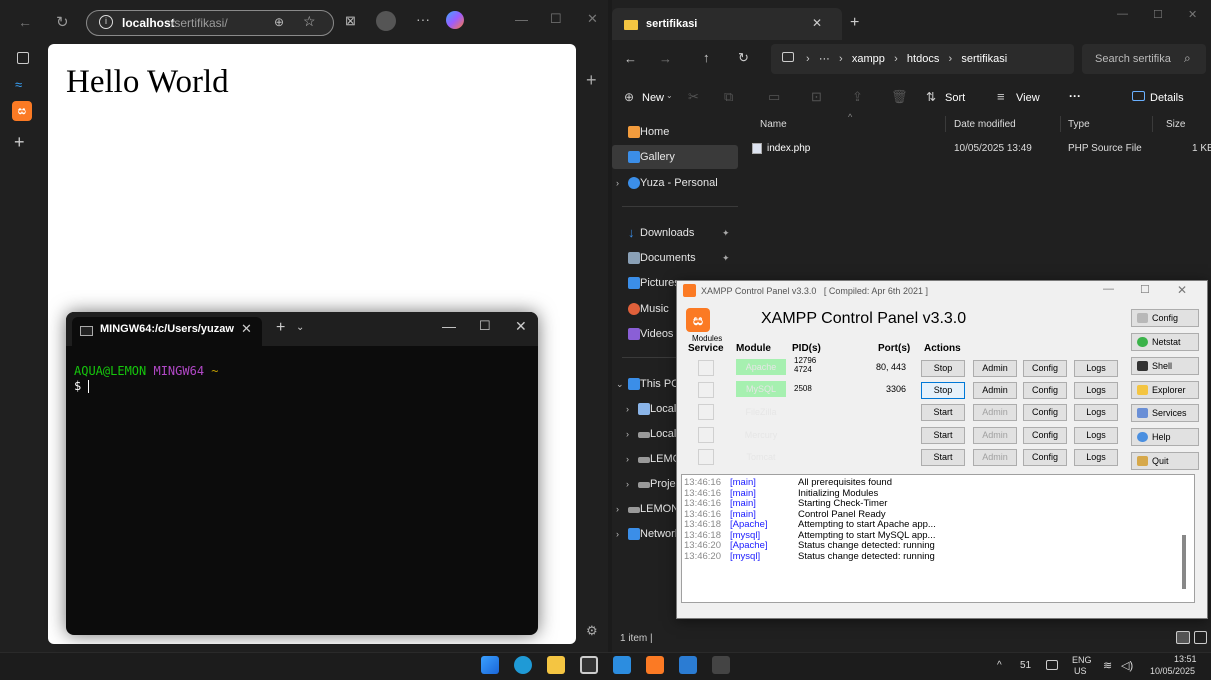 The height and width of the screenshot is (680, 1211). Describe the element at coordinates (630, 58) in the screenshot. I see `explorer-back-icon: ←` at that location.